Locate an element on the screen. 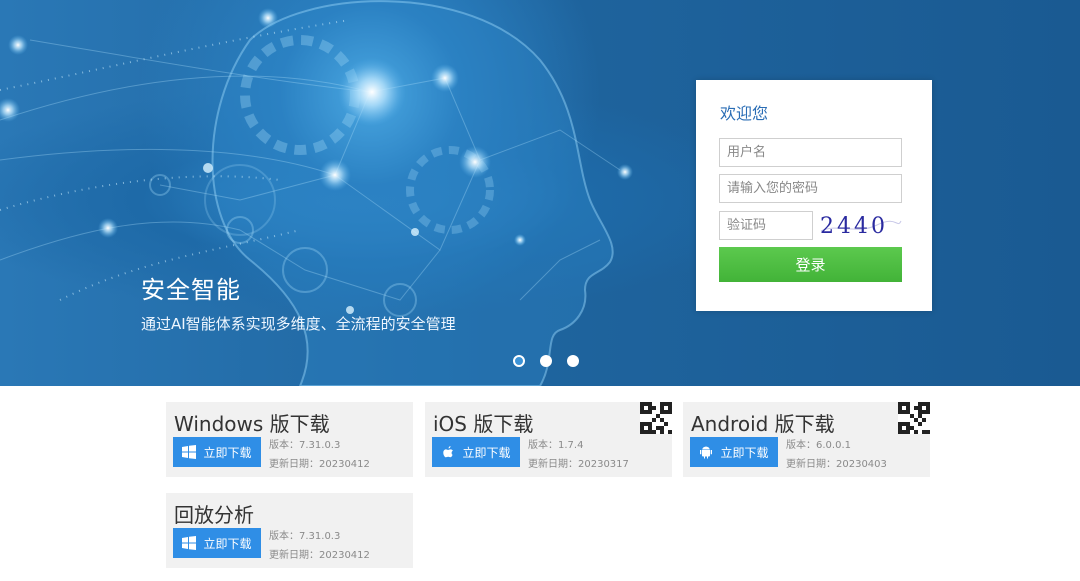 The width and height of the screenshot is (1080, 581). card-meta: 版本：1.7.4 更新日期：20230317 is located at coordinates (578, 455).